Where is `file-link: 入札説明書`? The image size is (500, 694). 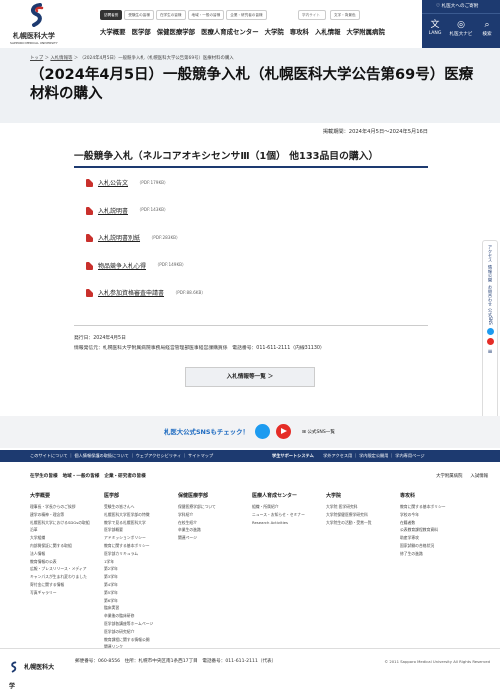 file-link: 入札説明書 is located at coordinates (113, 210).